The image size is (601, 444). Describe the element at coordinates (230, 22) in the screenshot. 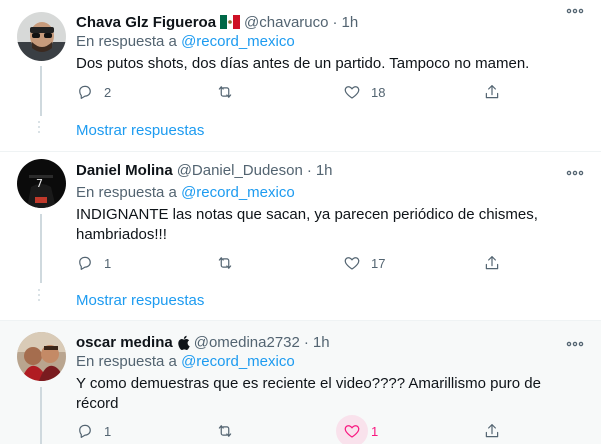

I see `mexico-flag-icon` at that location.